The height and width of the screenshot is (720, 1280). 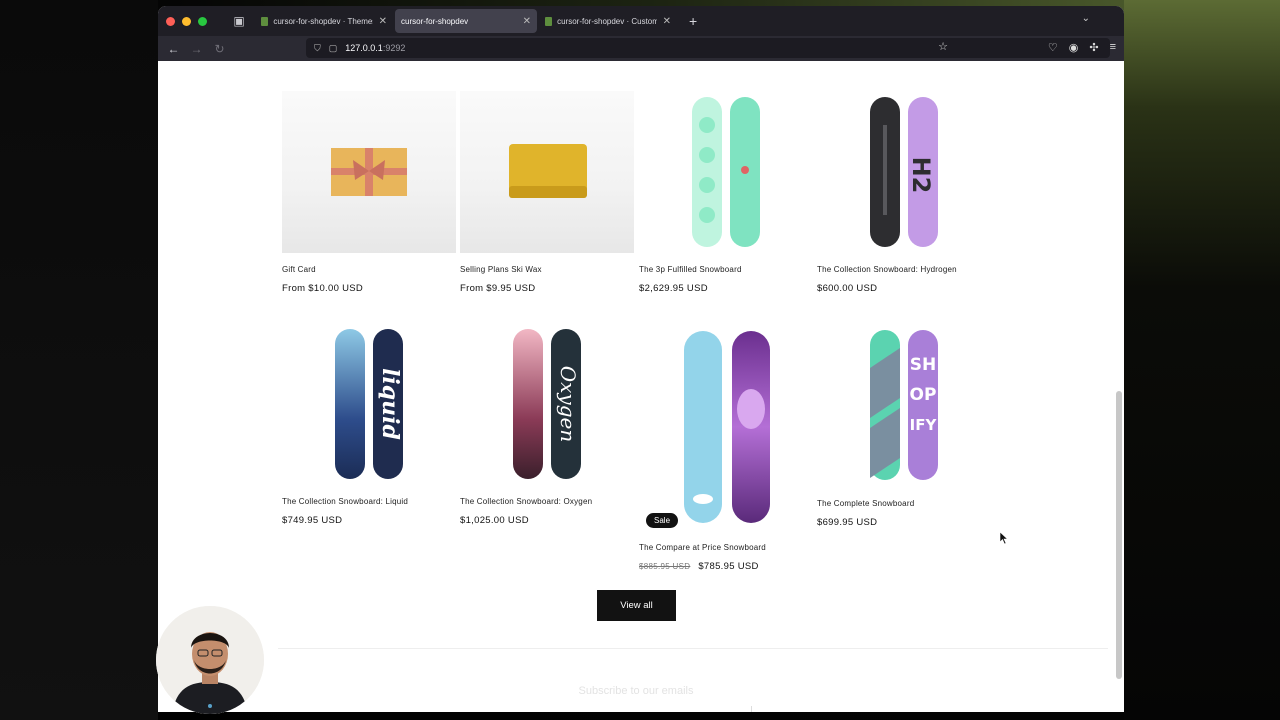 I want to click on product-title: The Compare at Price Snowboard, so click(x=726, y=547).